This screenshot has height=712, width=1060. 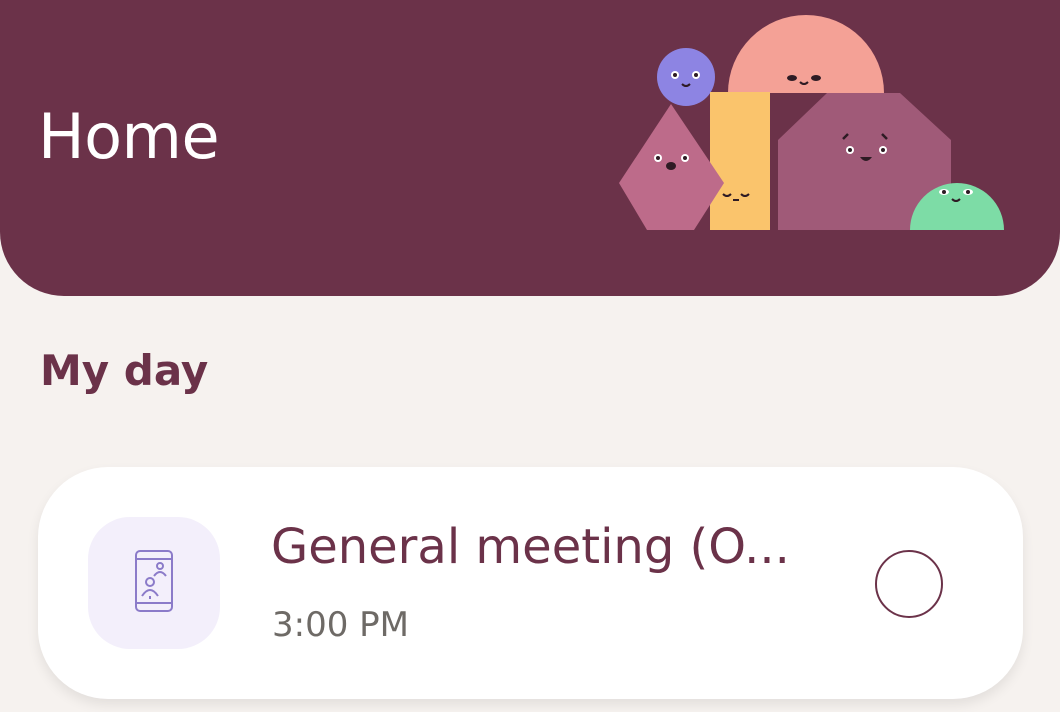 I want to click on task-time: 3:00 PM, so click(x=340, y=625).